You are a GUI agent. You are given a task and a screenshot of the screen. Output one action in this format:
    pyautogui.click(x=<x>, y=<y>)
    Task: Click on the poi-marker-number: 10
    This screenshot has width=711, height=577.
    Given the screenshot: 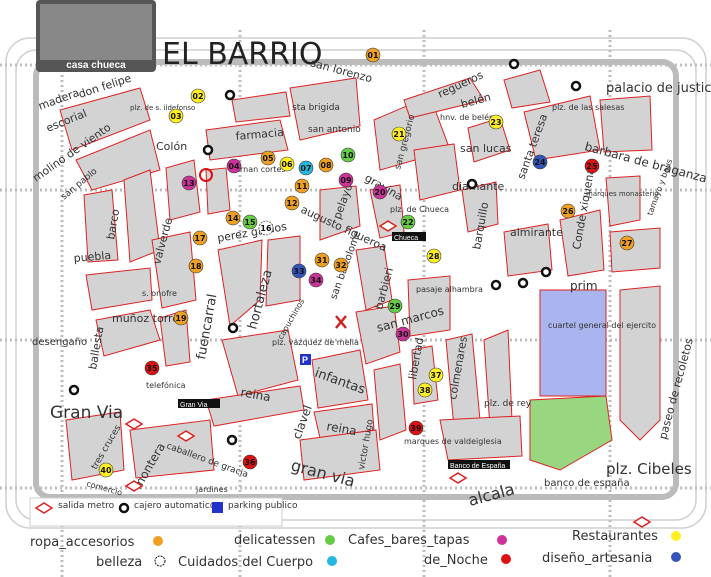 What is the action you would take?
    pyautogui.click(x=348, y=155)
    